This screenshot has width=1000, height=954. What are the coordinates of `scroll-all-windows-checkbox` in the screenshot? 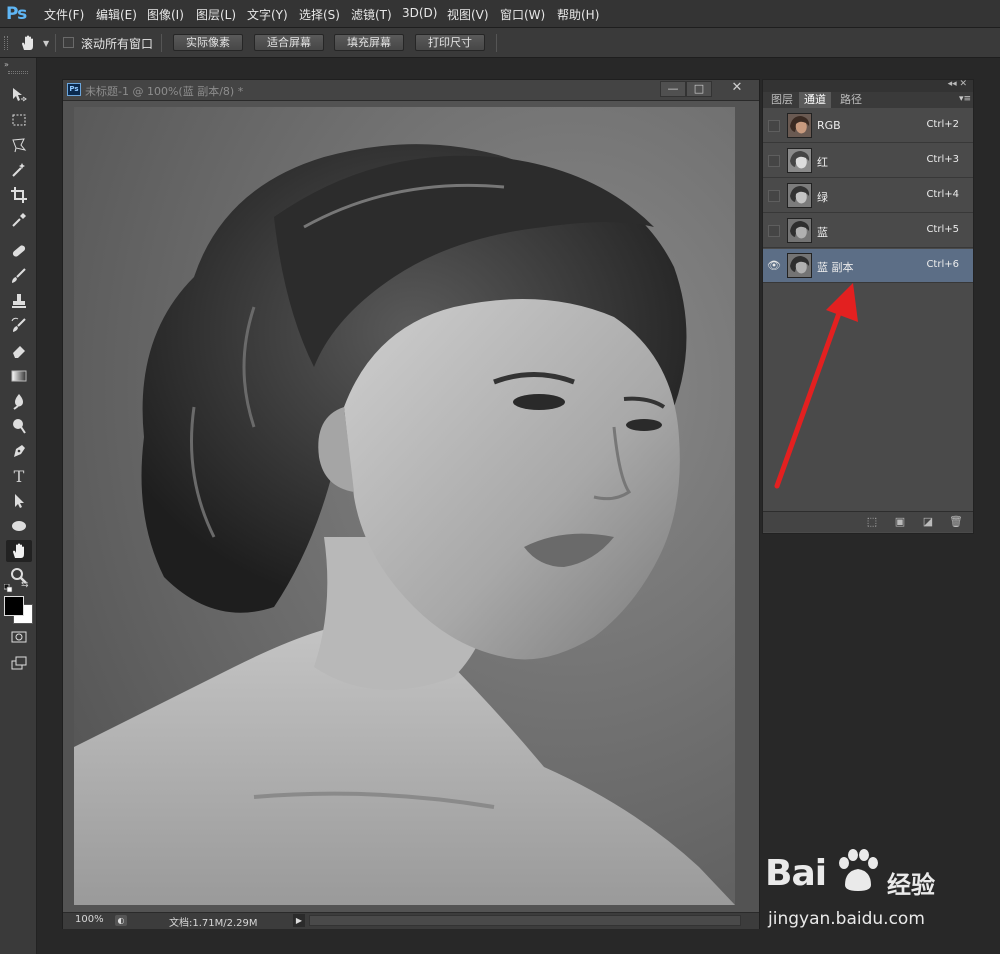 It's located at (68, 42).